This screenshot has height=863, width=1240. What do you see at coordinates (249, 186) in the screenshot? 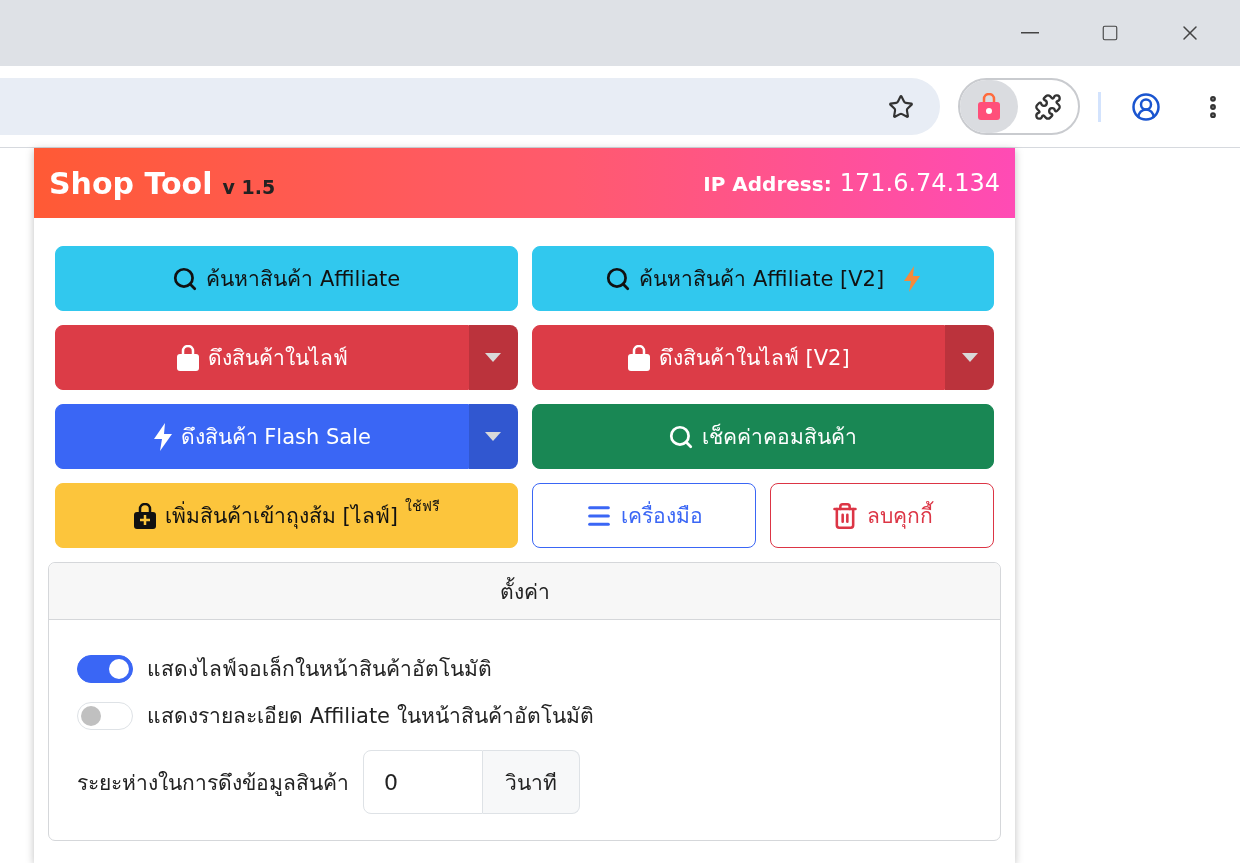
I see `version-label: v 1.5` at bounding box center [249, 186].